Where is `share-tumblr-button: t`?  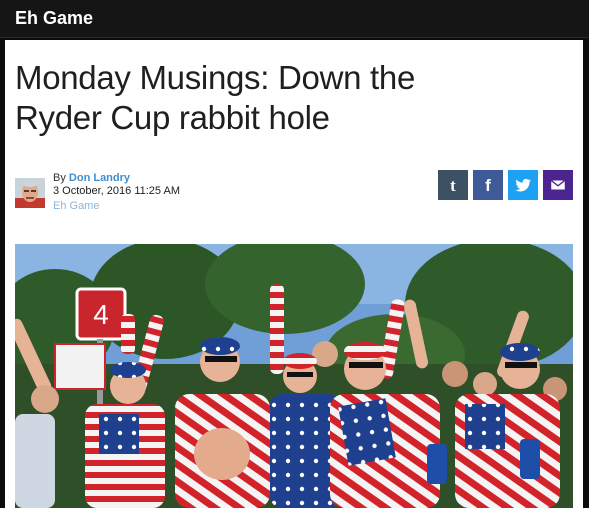
share-tumblr-button: t is located at coordinates (453, 185).